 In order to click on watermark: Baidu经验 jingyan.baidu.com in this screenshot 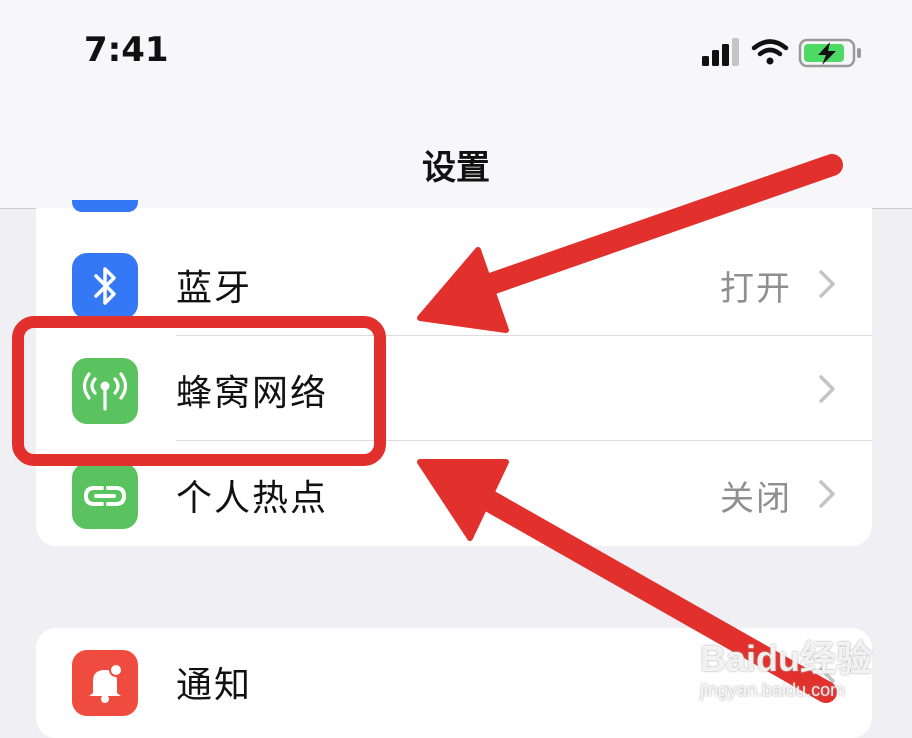, I will do `click(786, 665)`.